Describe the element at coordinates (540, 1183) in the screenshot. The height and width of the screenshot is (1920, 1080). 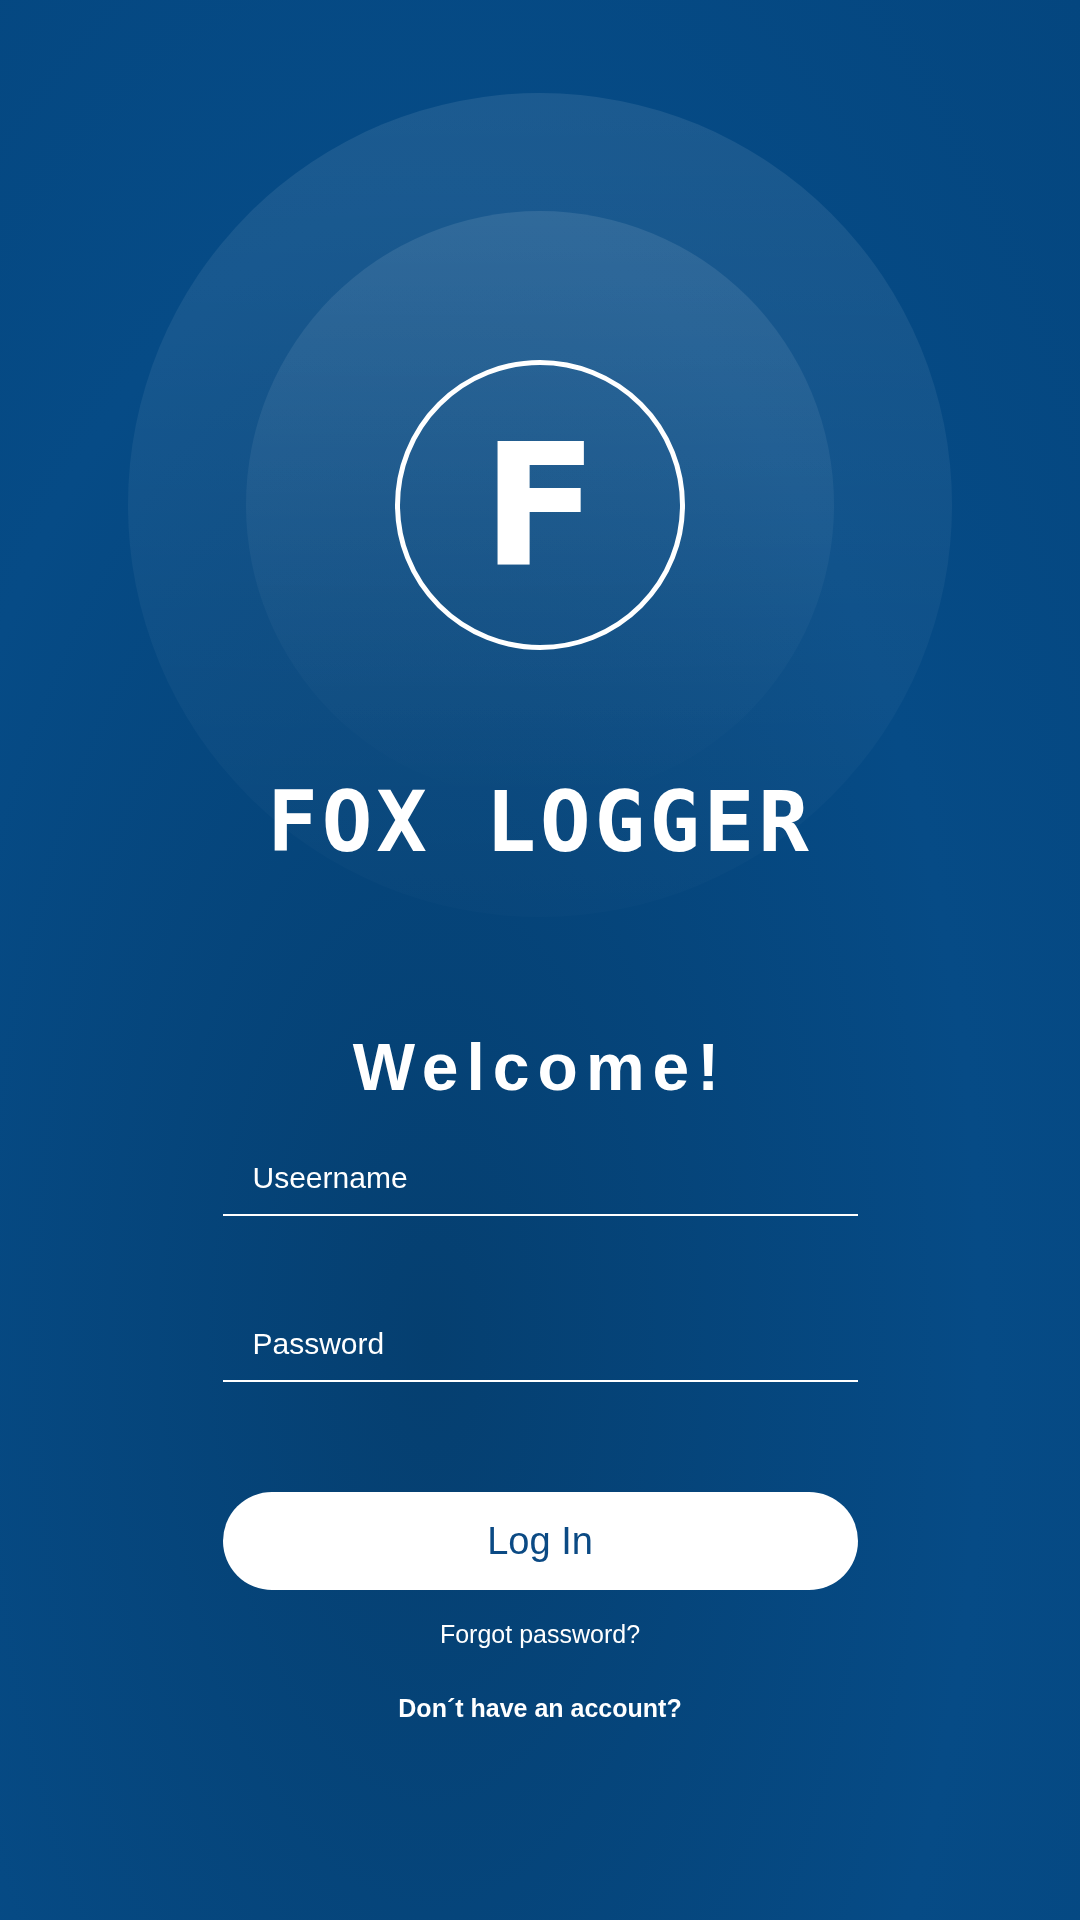
I see `input-field: Useername` at that location.